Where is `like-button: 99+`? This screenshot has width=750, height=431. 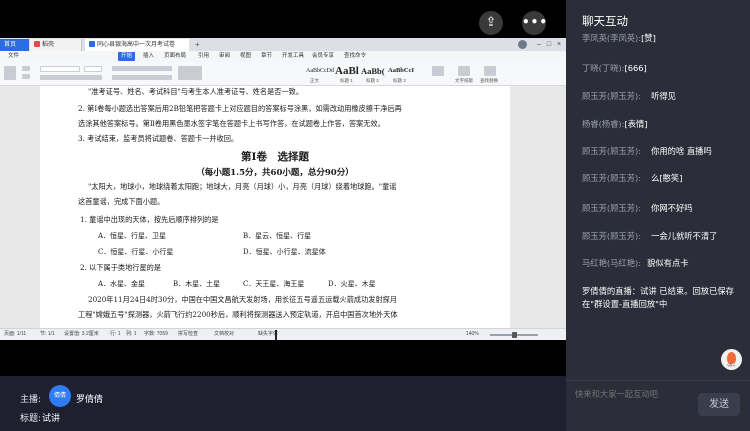 like-button: 99+ is located at coordinates (731, 359).